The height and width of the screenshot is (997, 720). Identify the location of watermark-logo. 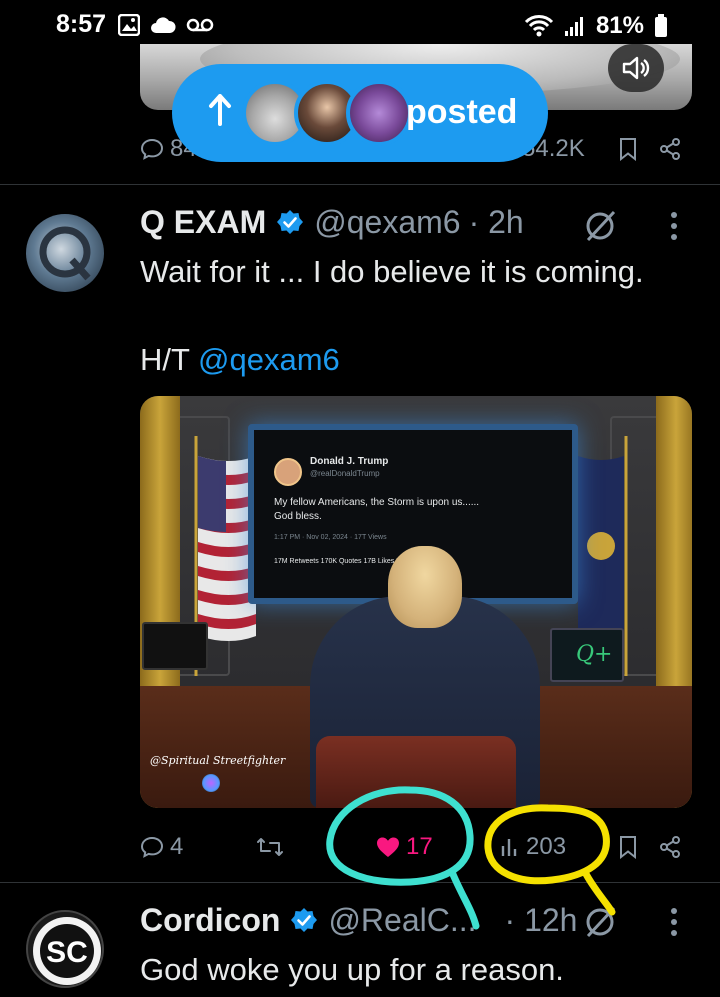
(211, 783).